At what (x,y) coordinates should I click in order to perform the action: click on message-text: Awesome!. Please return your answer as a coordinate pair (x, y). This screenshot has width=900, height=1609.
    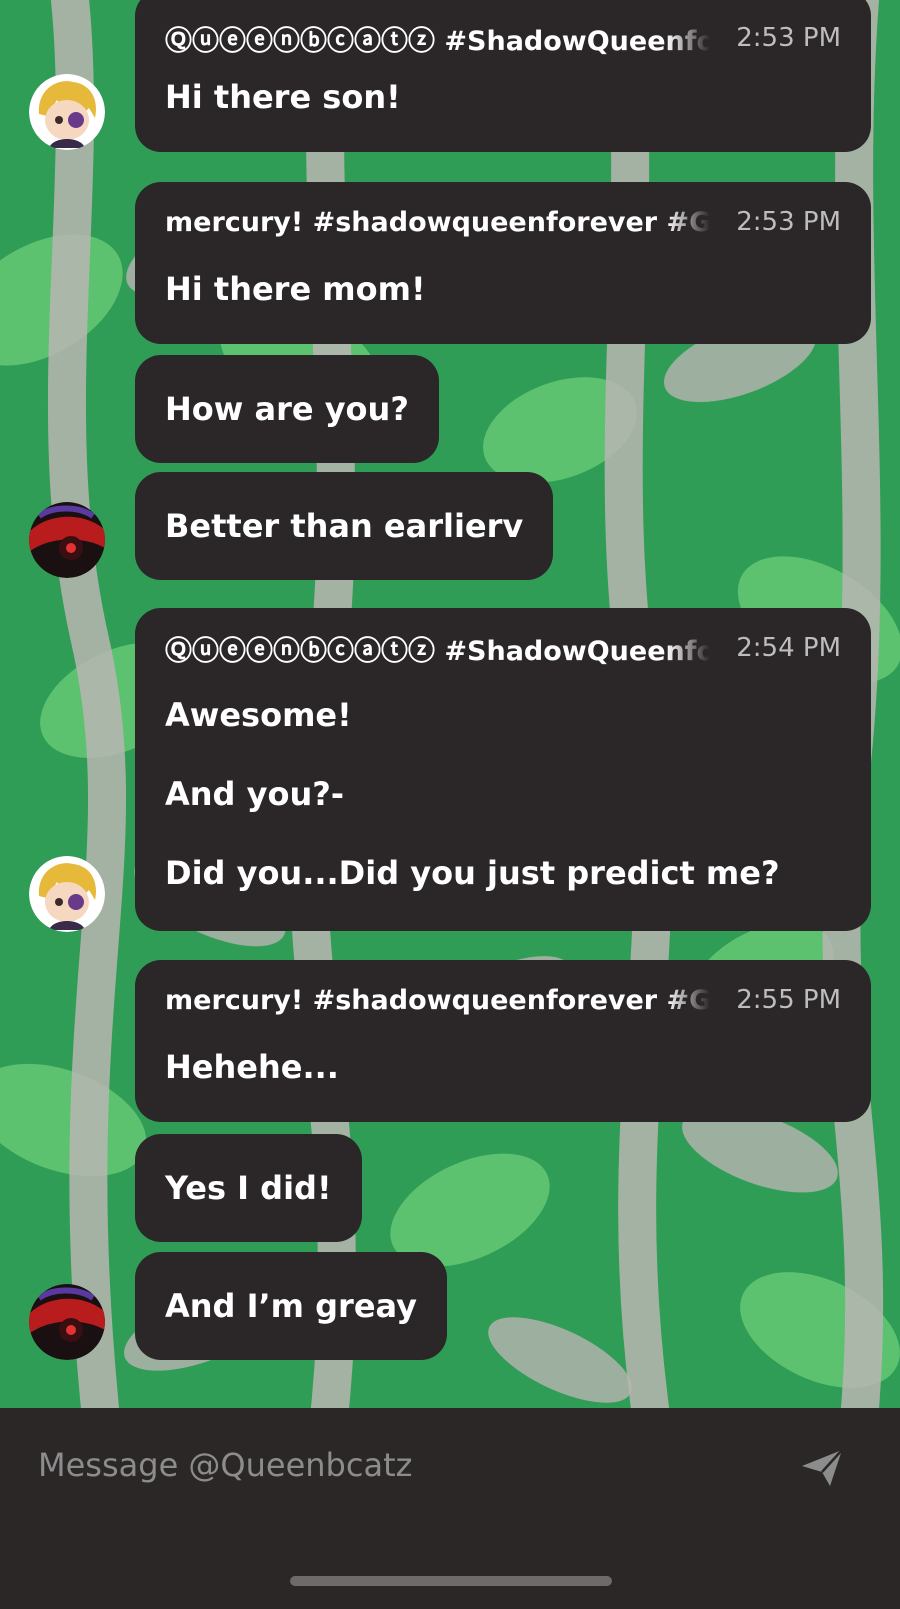
    Looking at the image, I should click on (258, 715).